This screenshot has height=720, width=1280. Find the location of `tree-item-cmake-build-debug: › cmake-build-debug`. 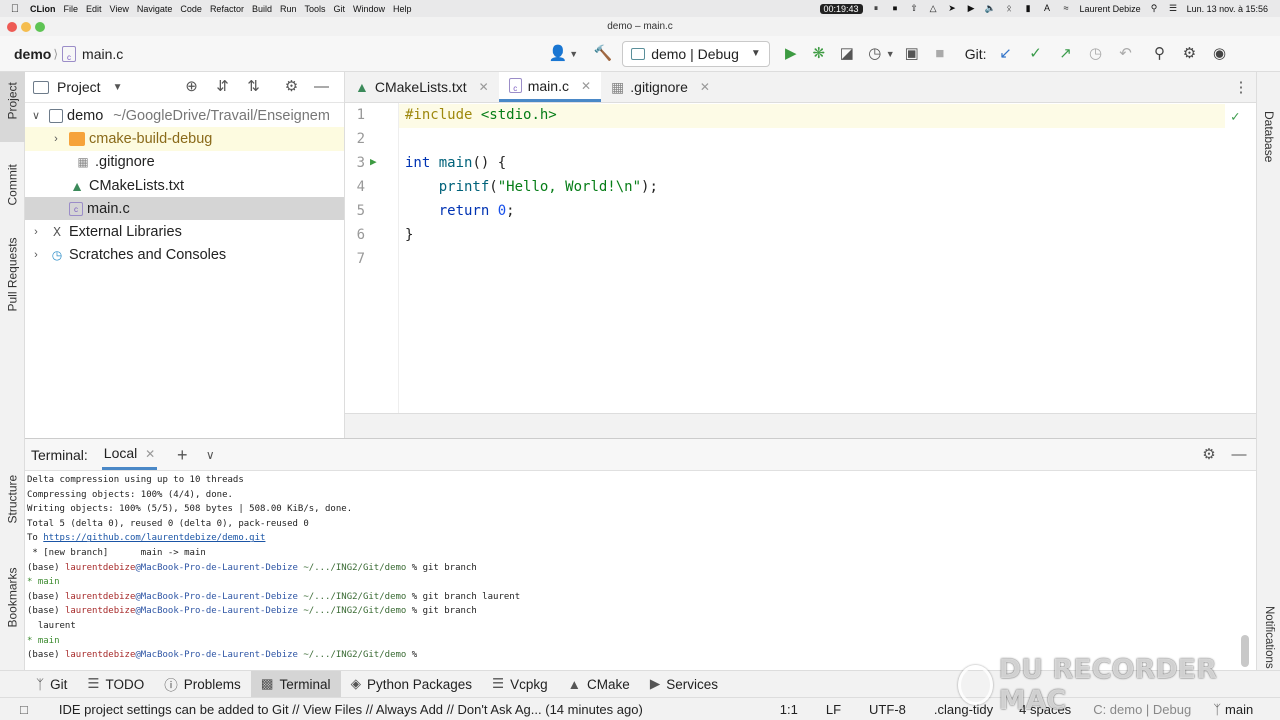

tree-item-cmake-build-debug: › cmake-build-debug is located at coordinates (184, 139).